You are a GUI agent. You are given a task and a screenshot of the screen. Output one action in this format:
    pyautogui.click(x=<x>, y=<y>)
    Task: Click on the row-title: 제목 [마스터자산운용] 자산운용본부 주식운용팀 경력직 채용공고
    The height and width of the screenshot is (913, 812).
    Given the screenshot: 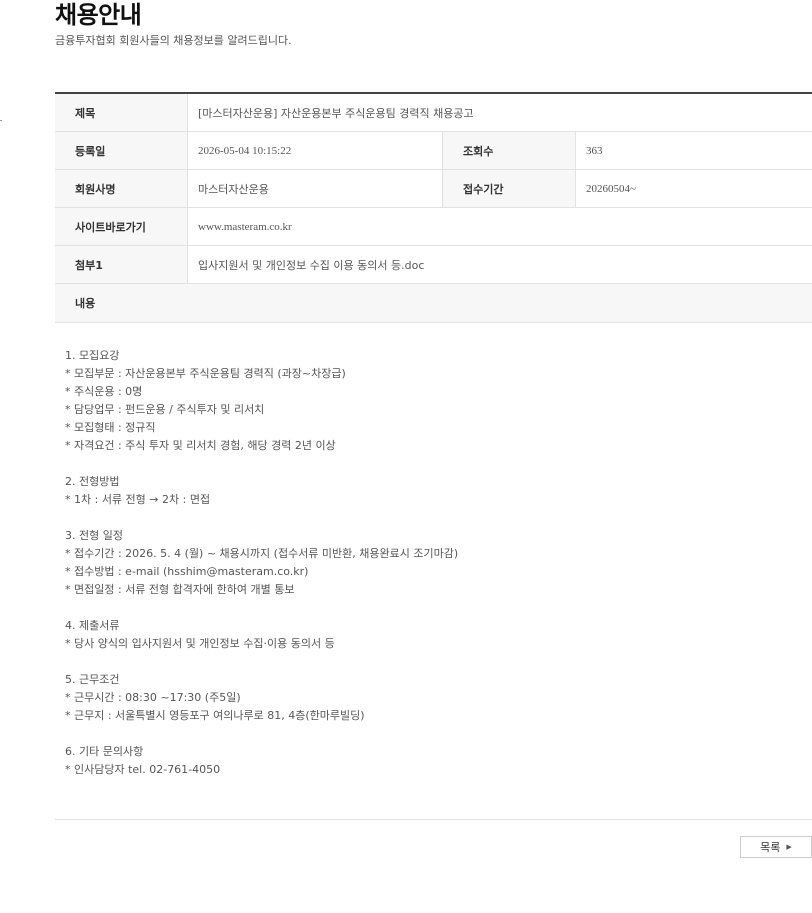 What is the action you would take?
    pyautogui.click(x=433, y=113)
    